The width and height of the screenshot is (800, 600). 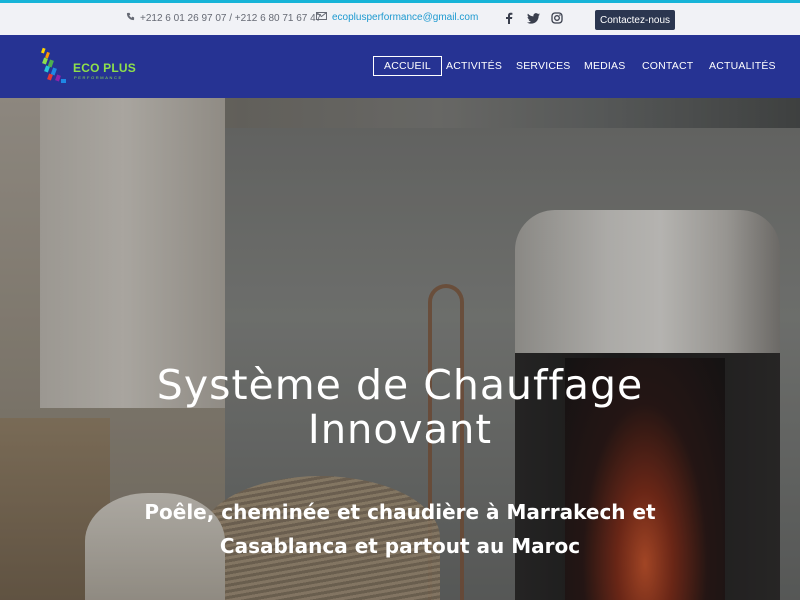 What do you see at coordinates (604, 66) in the screenshot?
I see `nav-medias: MEDIAS` at bounding box center [604, 66].